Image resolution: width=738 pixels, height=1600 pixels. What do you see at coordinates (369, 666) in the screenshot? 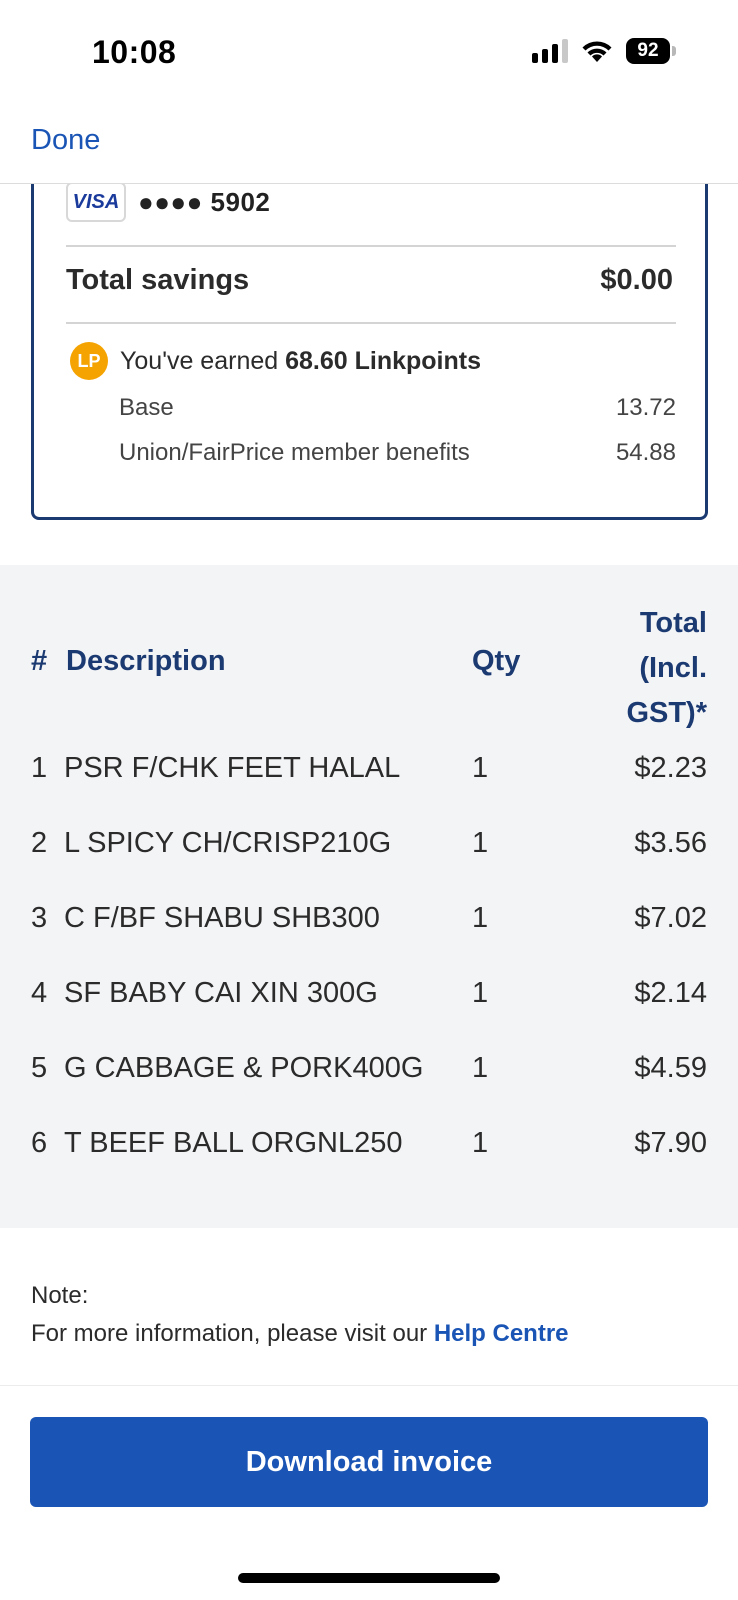
I see `table-header: # Description Qty Total (Incl. GST)*` at bounding box center [369, 666].